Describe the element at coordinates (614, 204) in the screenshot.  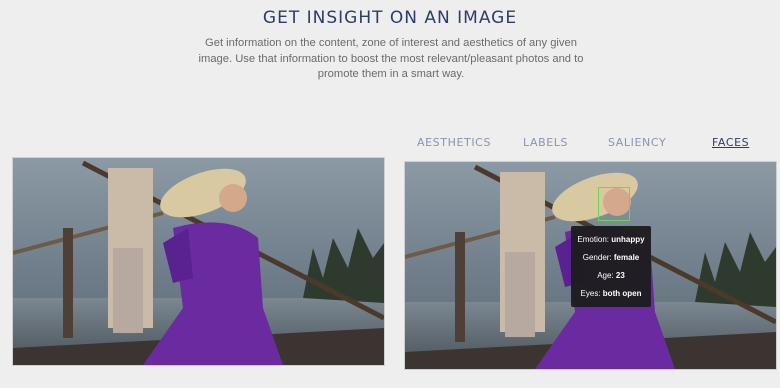
I see `face-detection-box` at that location.